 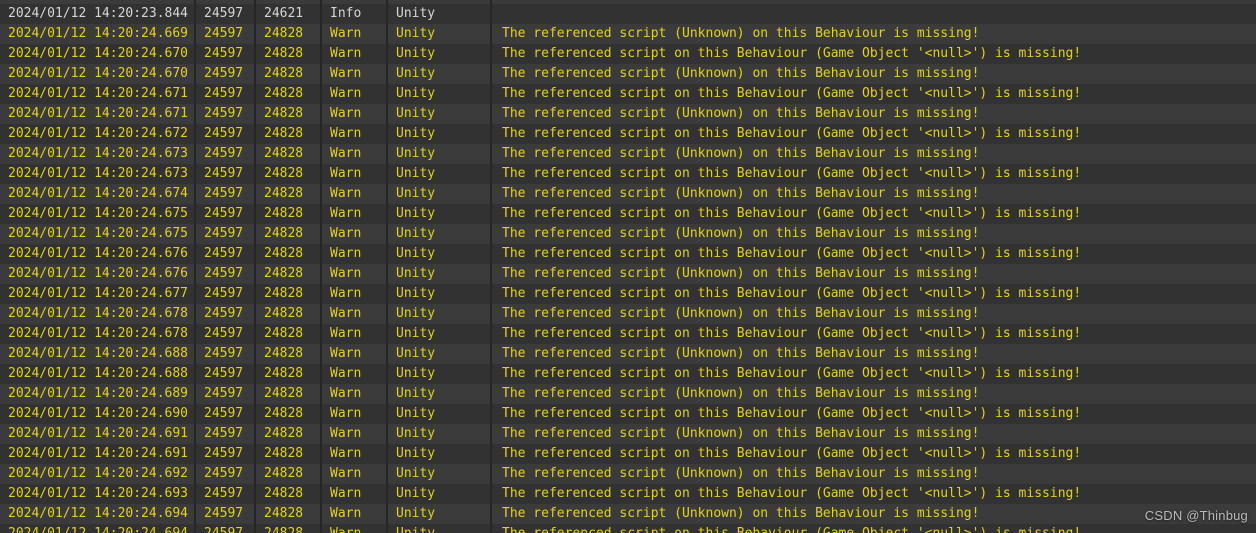 I want to click on cell-time: 2024/01/12 14:20:24.669, so click(x=98, y=34).